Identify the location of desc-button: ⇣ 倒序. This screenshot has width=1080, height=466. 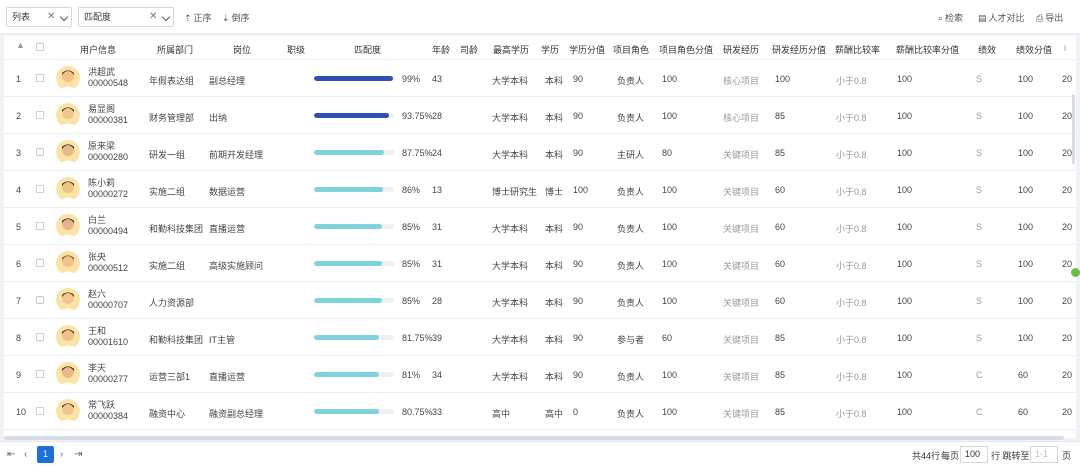
(236, 17).